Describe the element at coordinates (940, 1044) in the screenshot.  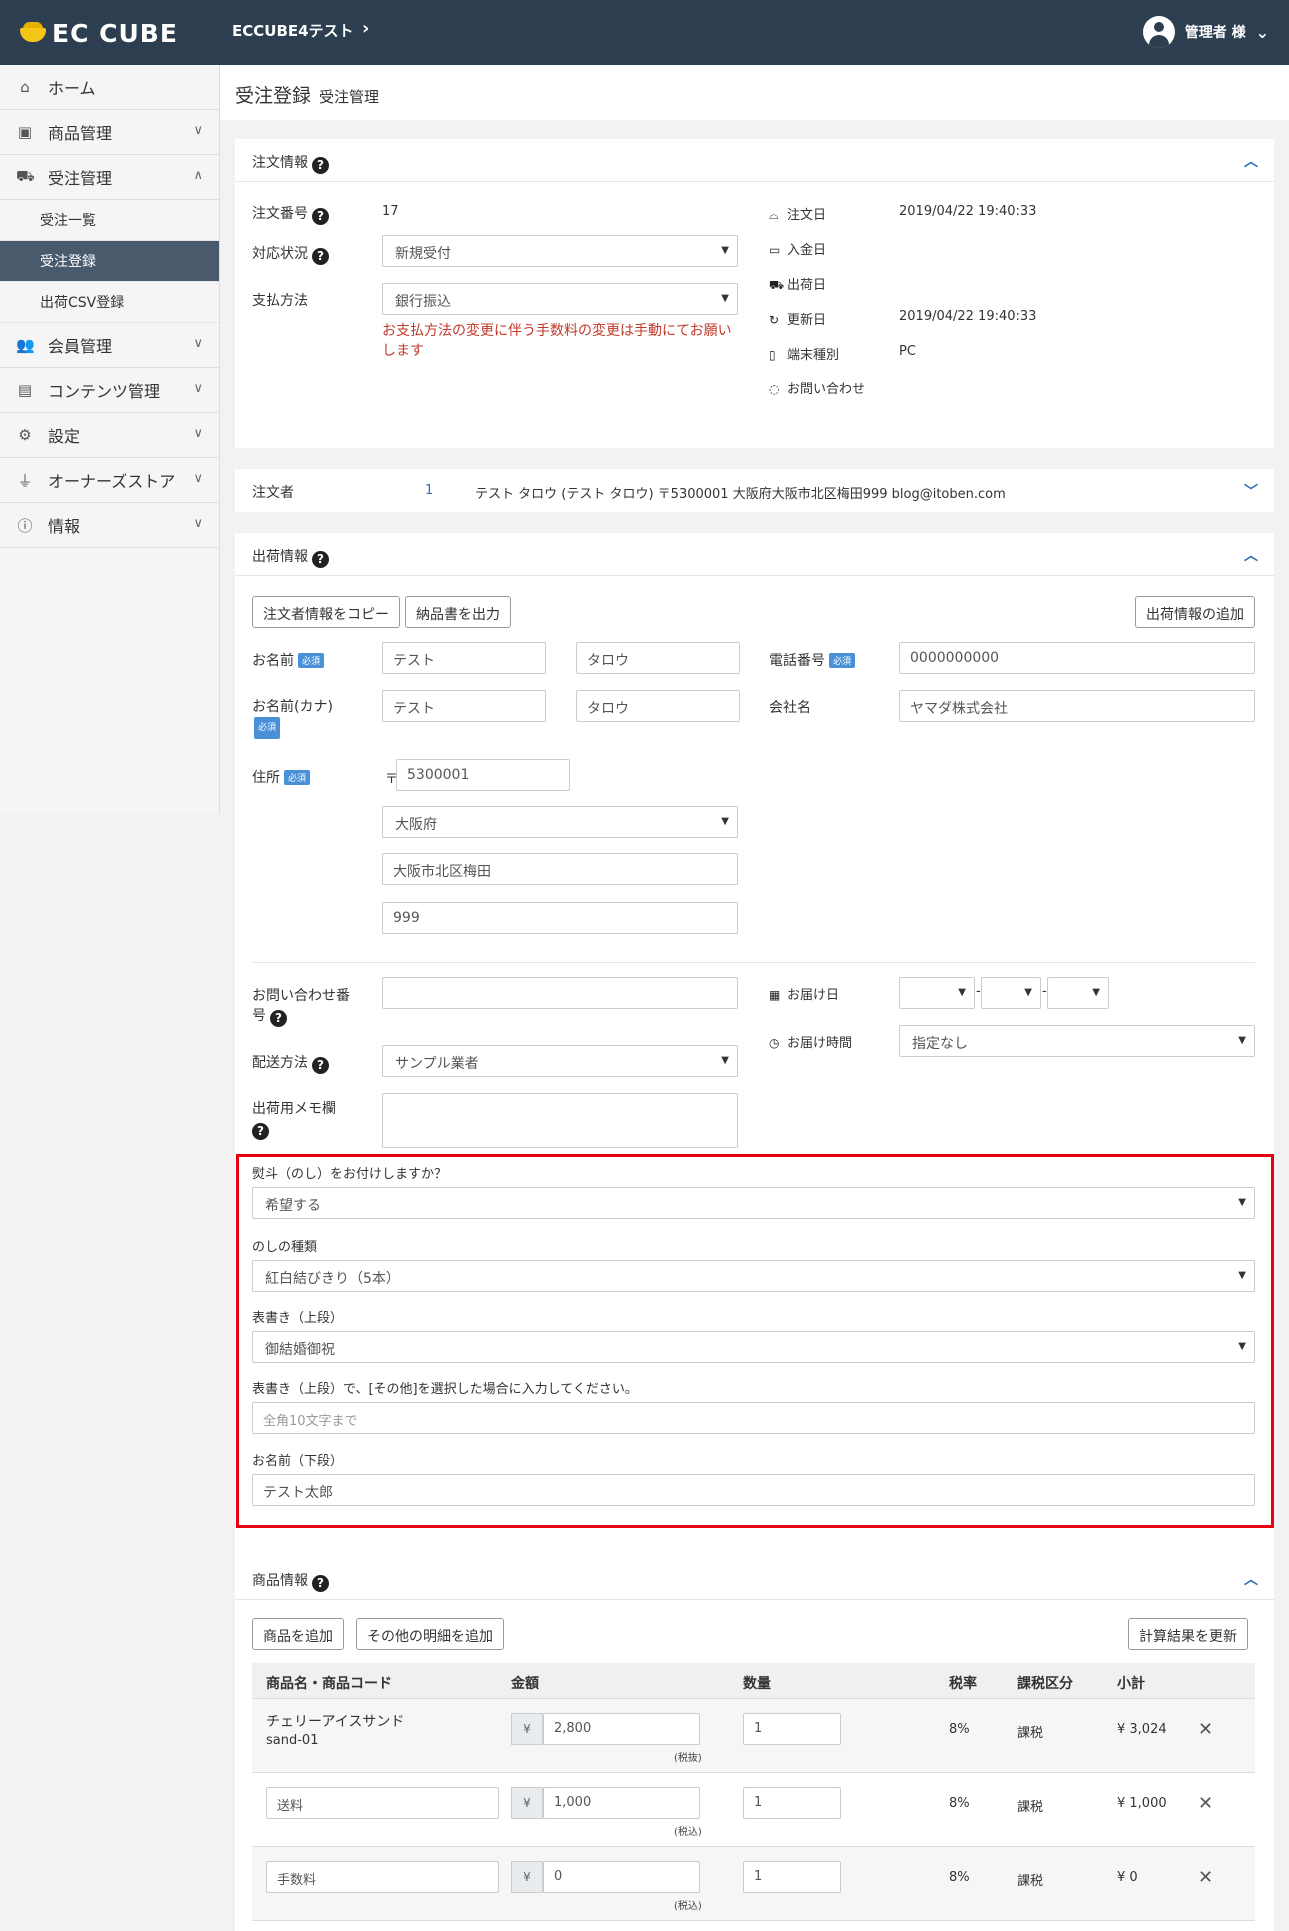
I see `select-value: 指定なし` at that location.